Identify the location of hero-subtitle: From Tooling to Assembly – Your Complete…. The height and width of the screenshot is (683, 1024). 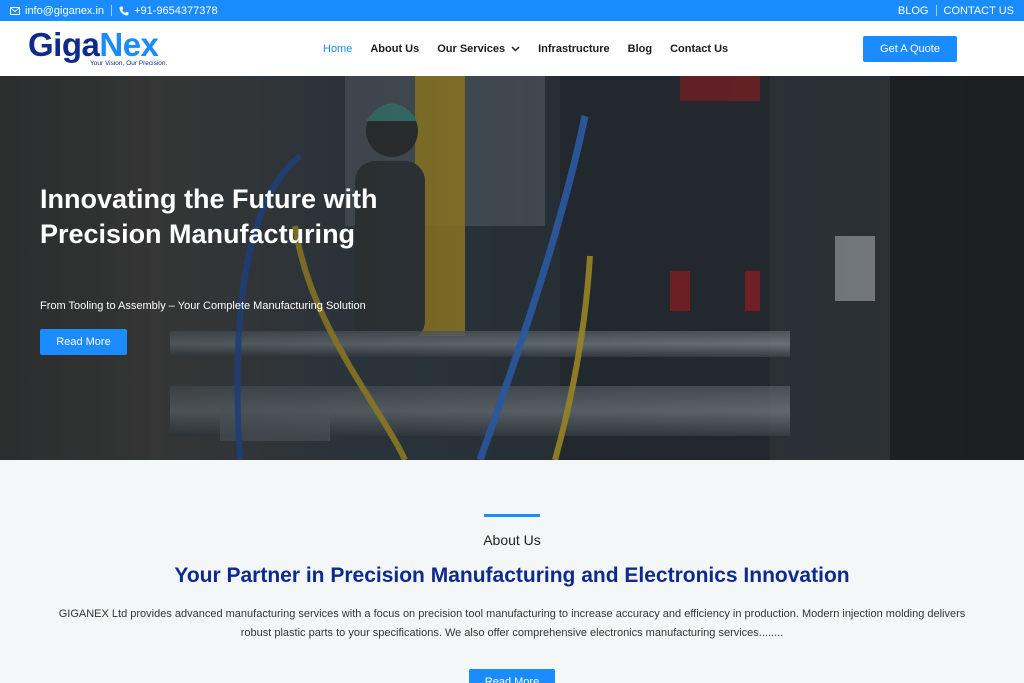
(203, 306).